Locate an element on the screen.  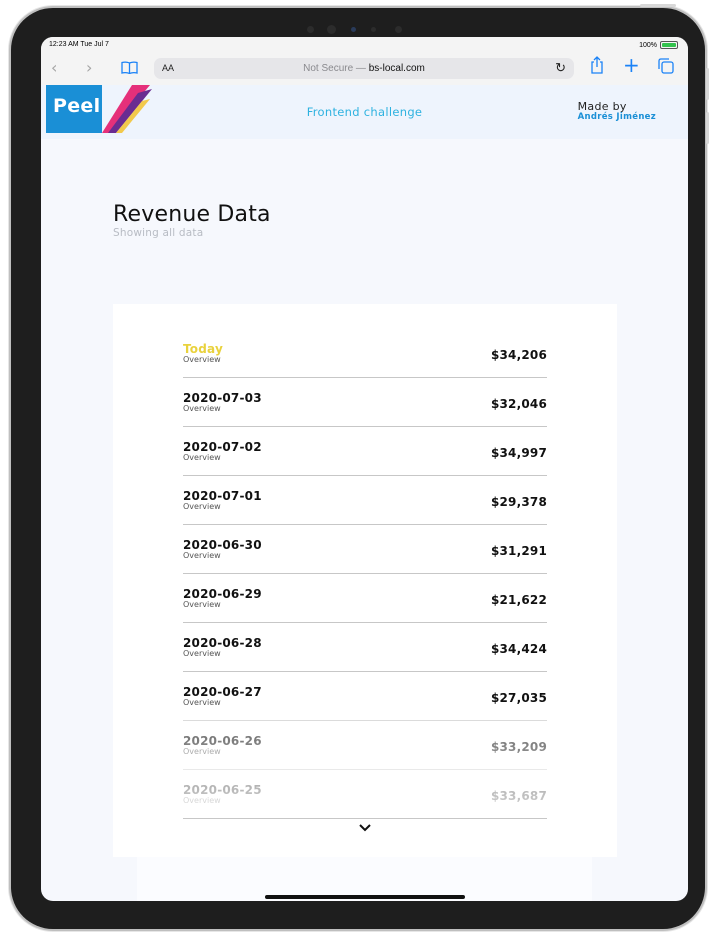
reload-icon: ↻ is located at coordinates (560, 68).